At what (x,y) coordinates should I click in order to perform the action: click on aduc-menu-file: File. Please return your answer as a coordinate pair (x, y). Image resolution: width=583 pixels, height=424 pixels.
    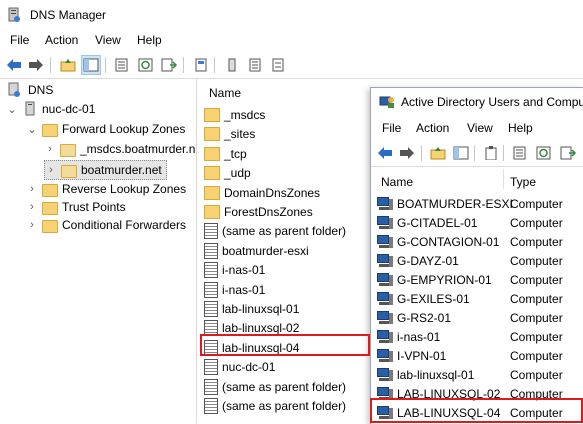
    Looking at the image, I should click on (391, 128).